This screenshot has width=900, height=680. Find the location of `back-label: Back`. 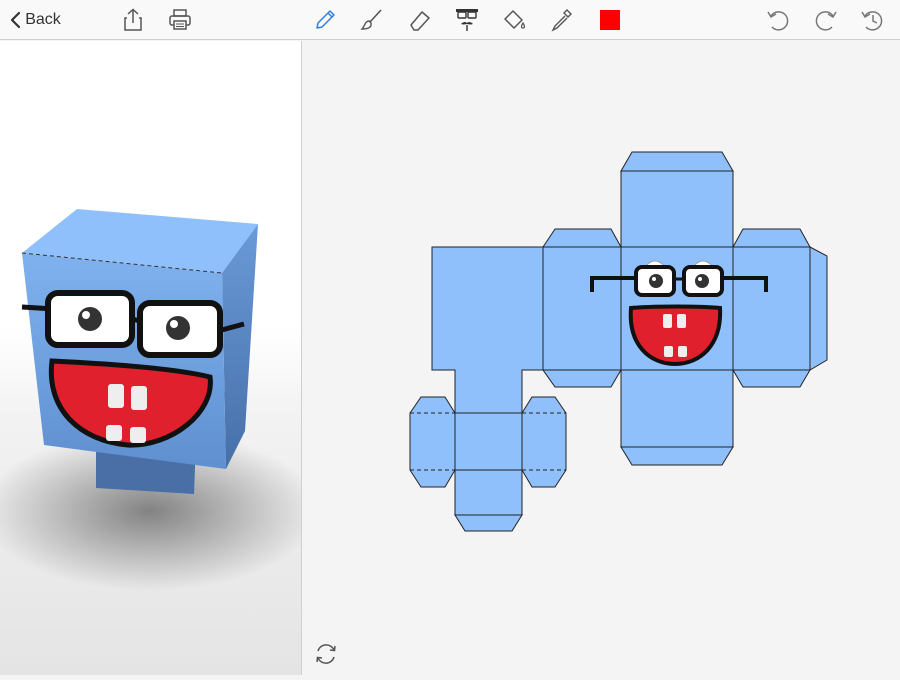

back-label: Back is located at coordinates (43, 19).